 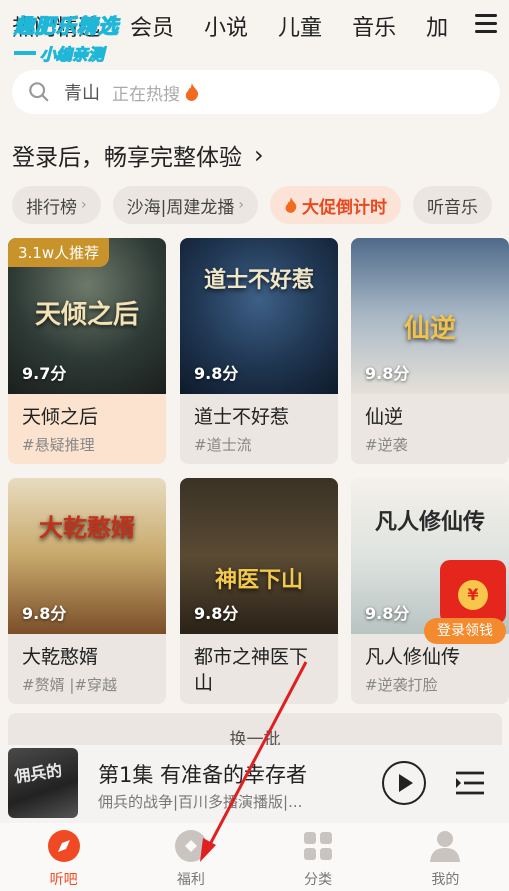 I want to click on nav-listen: 听吧, so click(x=63, y=857).